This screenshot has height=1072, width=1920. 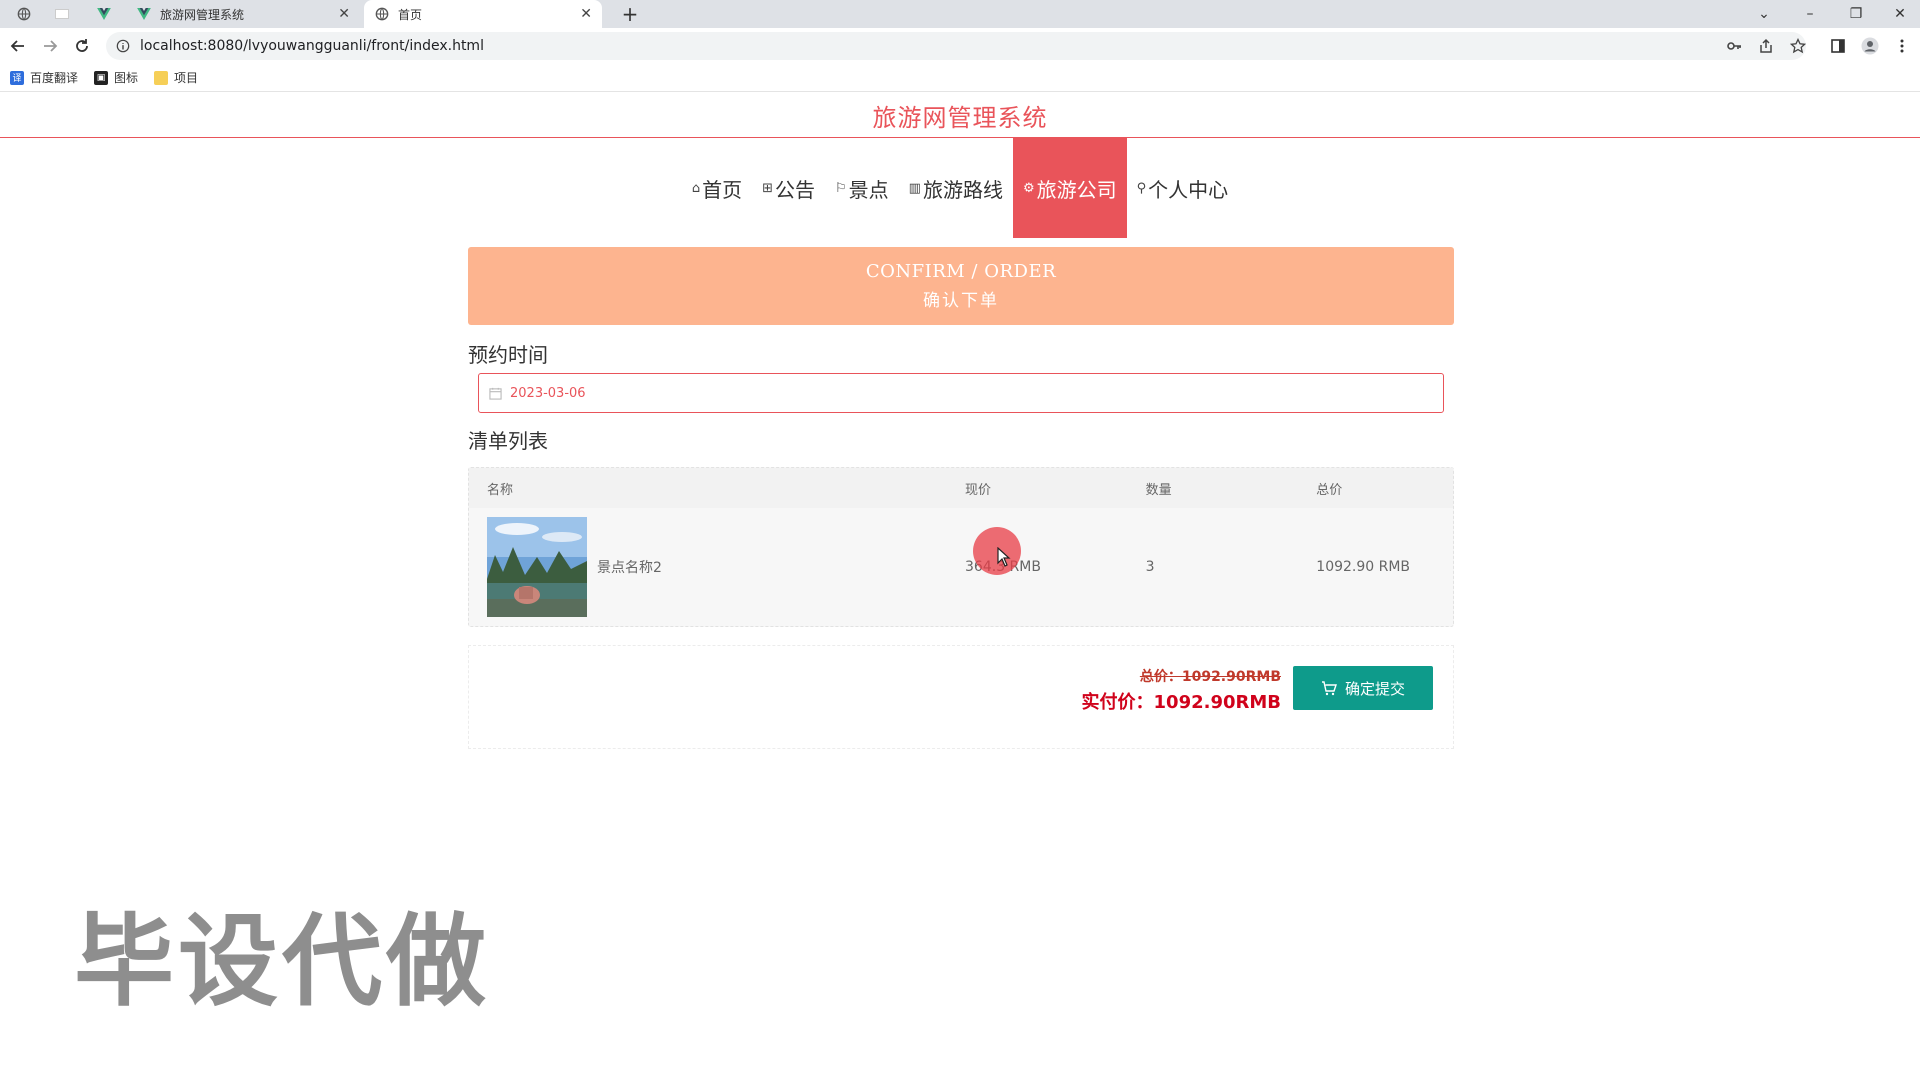 I want to click on translate-icon: 译, so click(x=17, y=77).